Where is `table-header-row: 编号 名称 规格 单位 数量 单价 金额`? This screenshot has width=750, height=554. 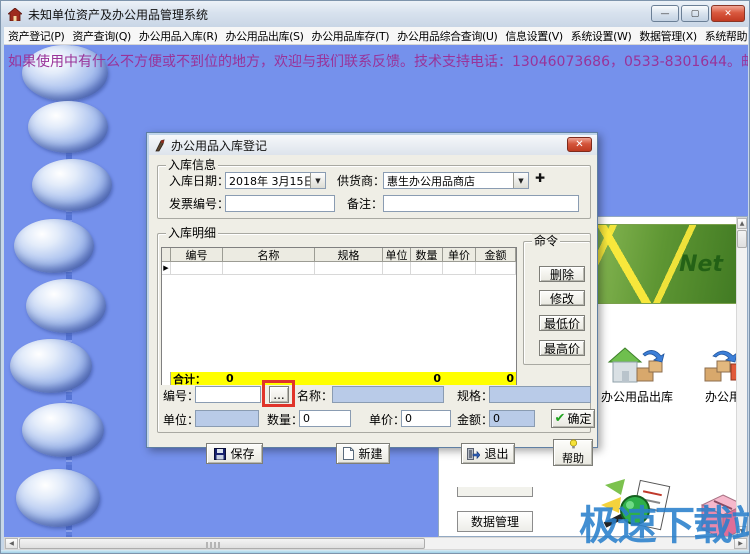 table-header-row: 编号 名称 规格 单位 数量 单价 金额 is located at coordinates (339, 255).